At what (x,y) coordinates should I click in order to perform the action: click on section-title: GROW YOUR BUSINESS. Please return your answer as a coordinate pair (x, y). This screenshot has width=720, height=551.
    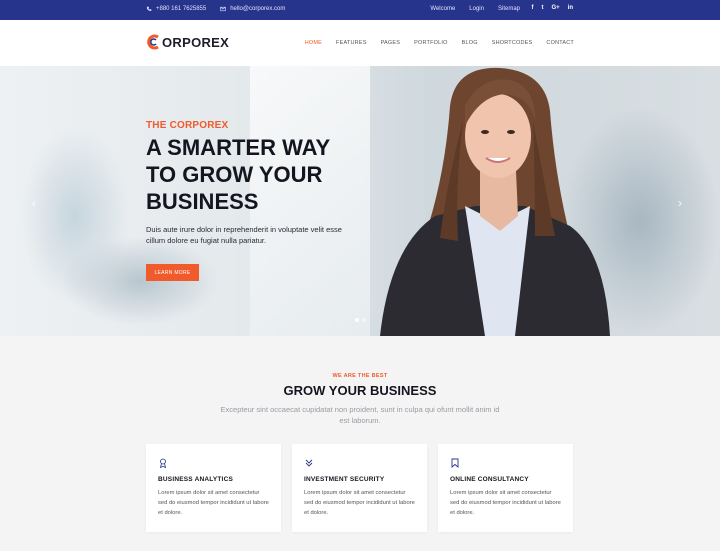
    Looking at the image, I should click on (360, 390).